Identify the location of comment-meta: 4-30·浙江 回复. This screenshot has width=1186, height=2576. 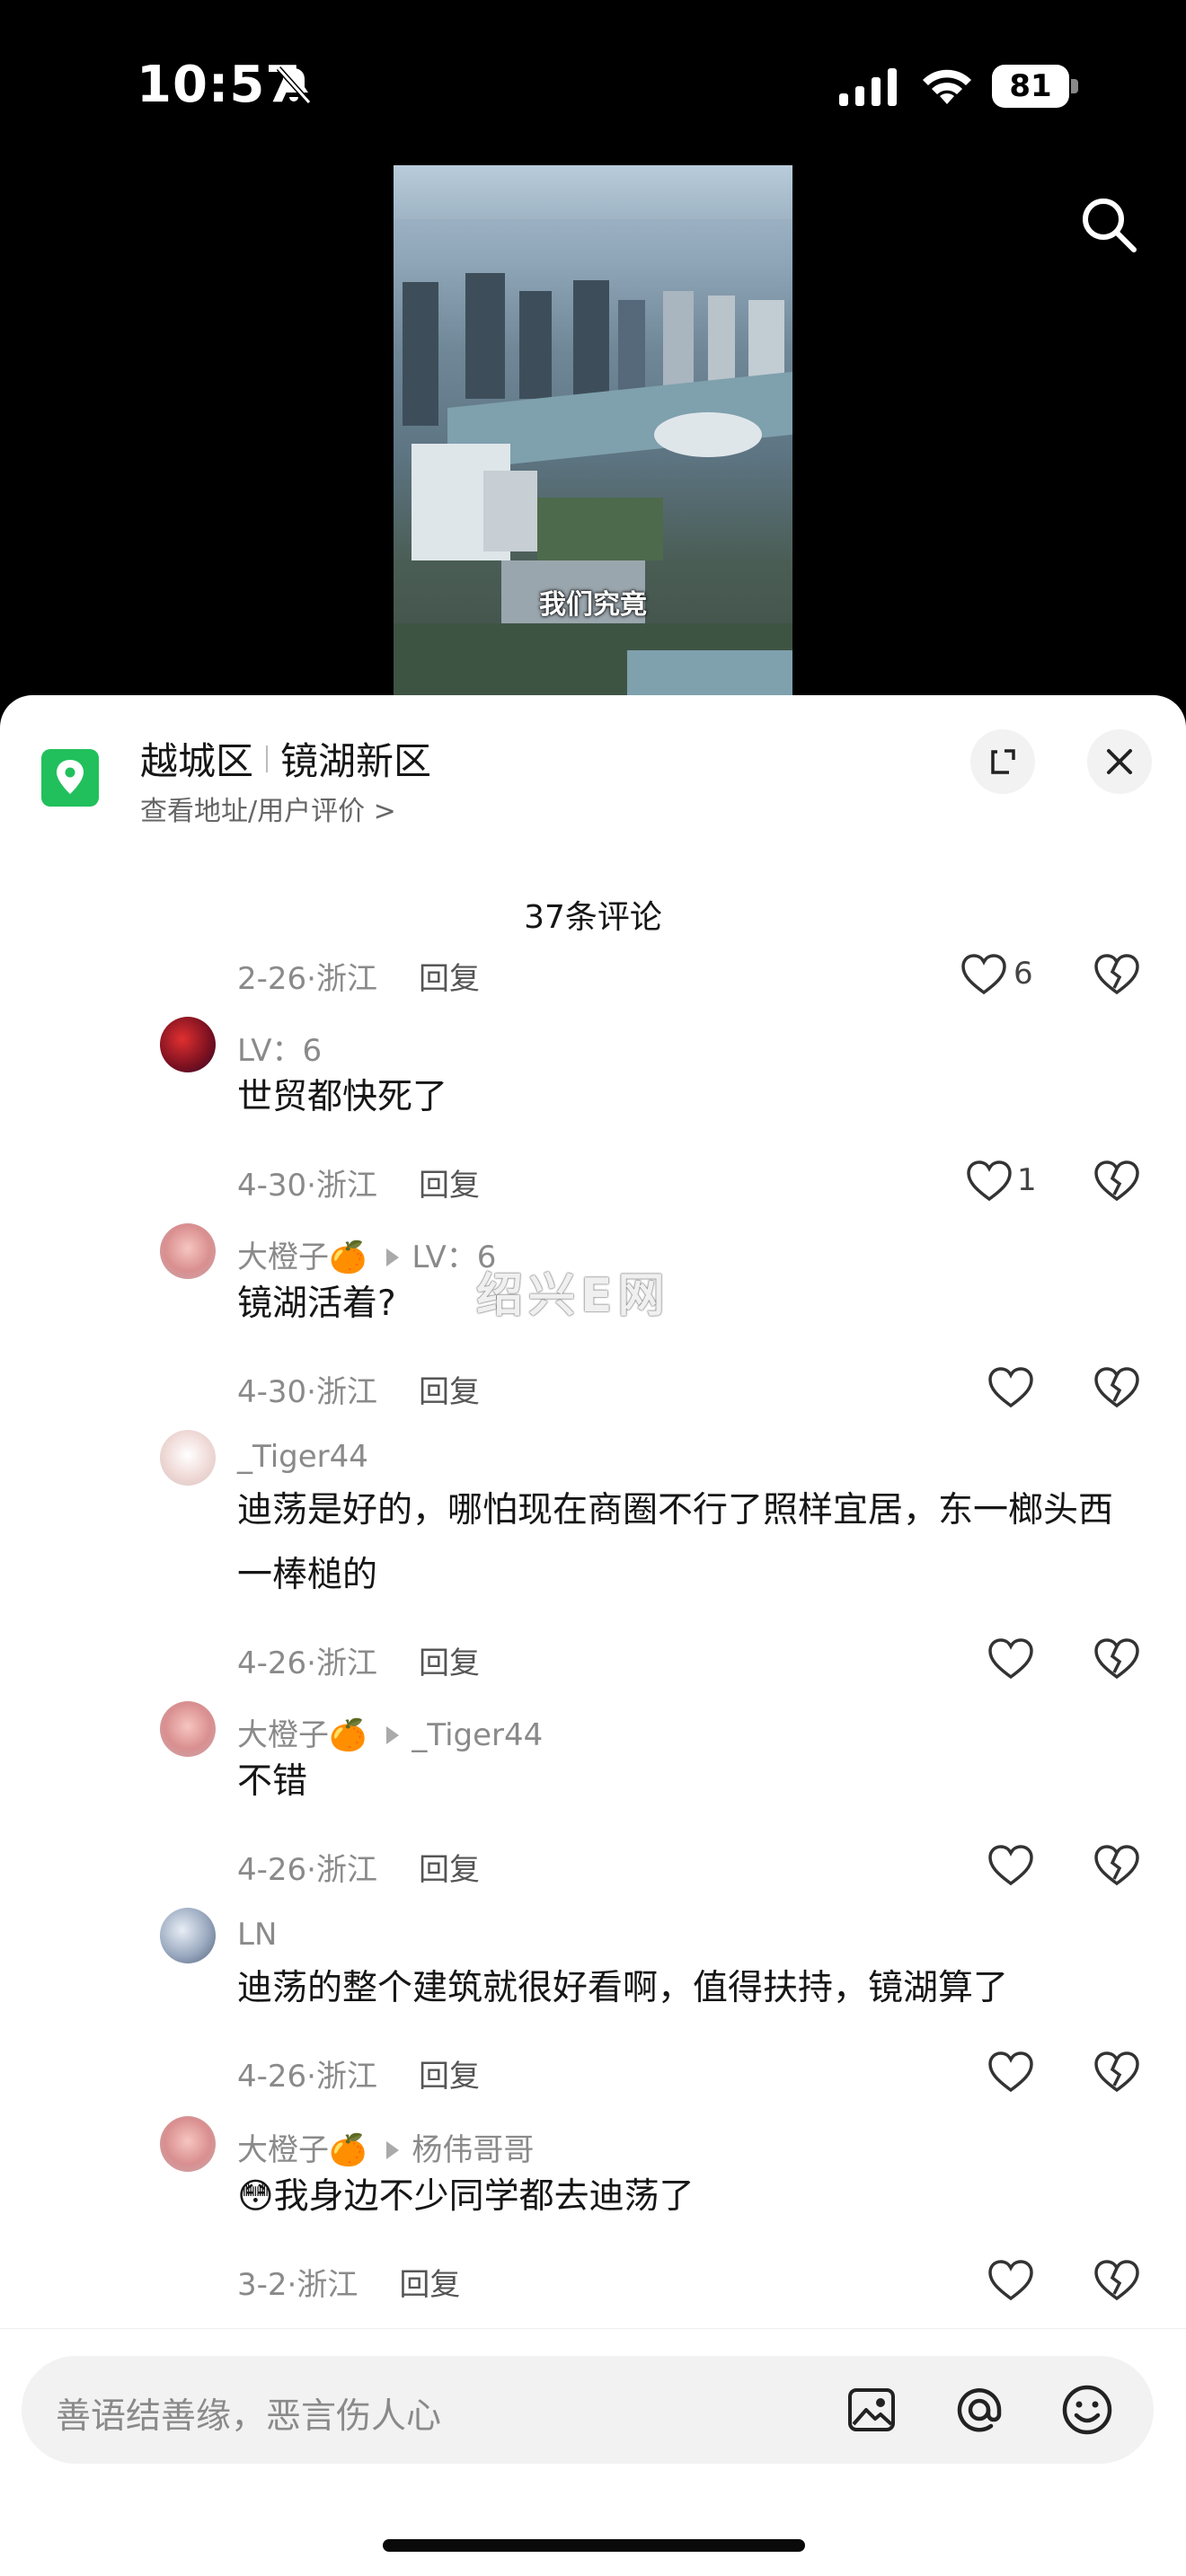
(358, 1182).